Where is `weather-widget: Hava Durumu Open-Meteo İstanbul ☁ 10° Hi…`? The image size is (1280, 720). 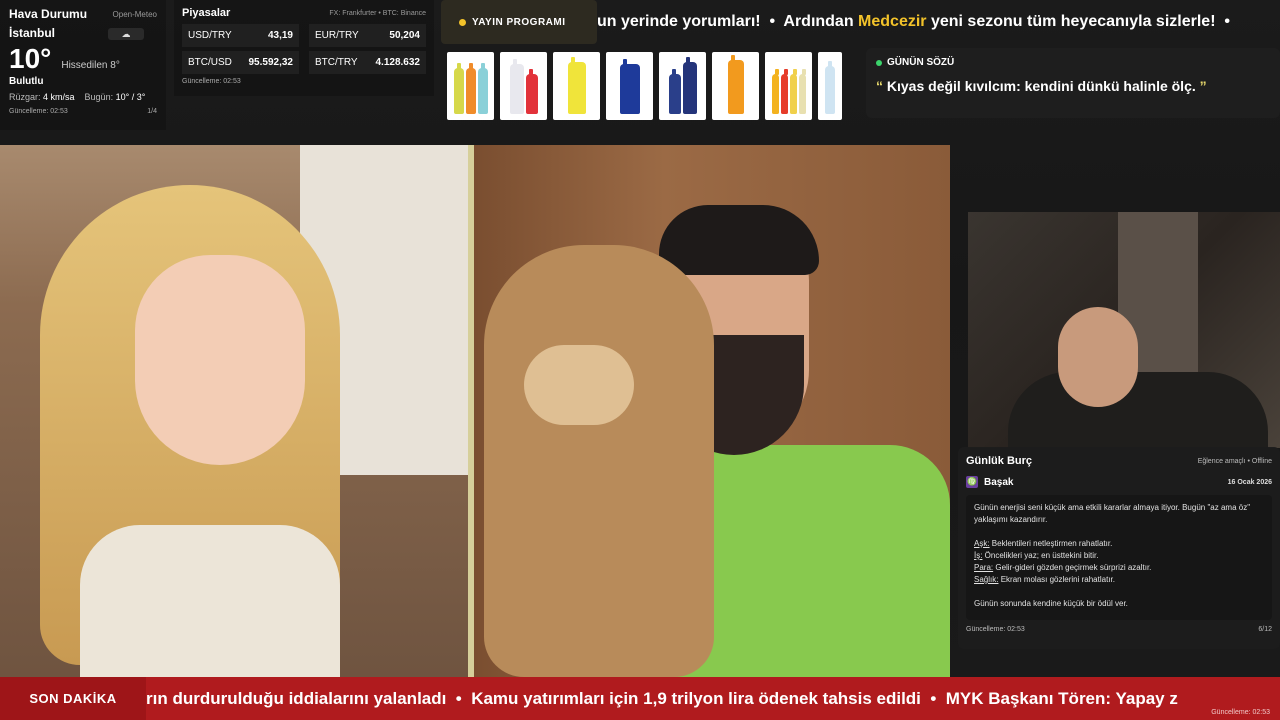
weather-widget: Hava Durumu Open-Meteo İstanbul ☁ 10° Hi… is located at coordinates (83, 65).